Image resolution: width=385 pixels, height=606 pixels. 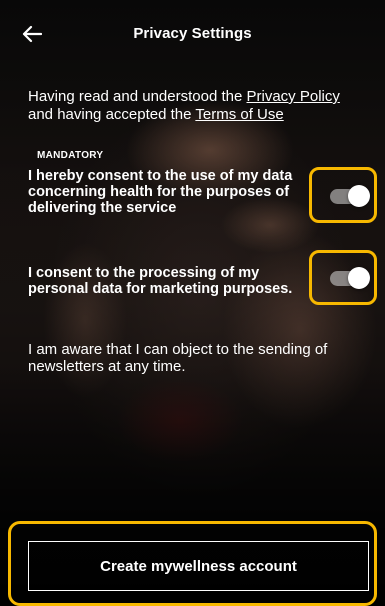 I want to click on page-title: Privacy Settings, so click(x=192, y=33).